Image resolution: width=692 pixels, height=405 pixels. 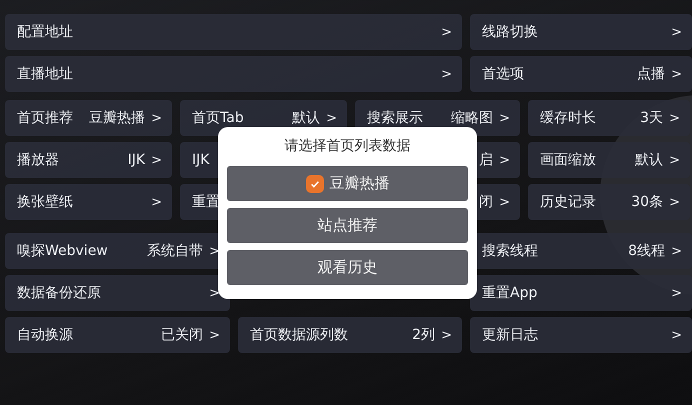 What do you see at coordinates (117, 293) in the screenshot?
I see `setting-tile: 数据备份还原 >` at bounding box center [117, 293].